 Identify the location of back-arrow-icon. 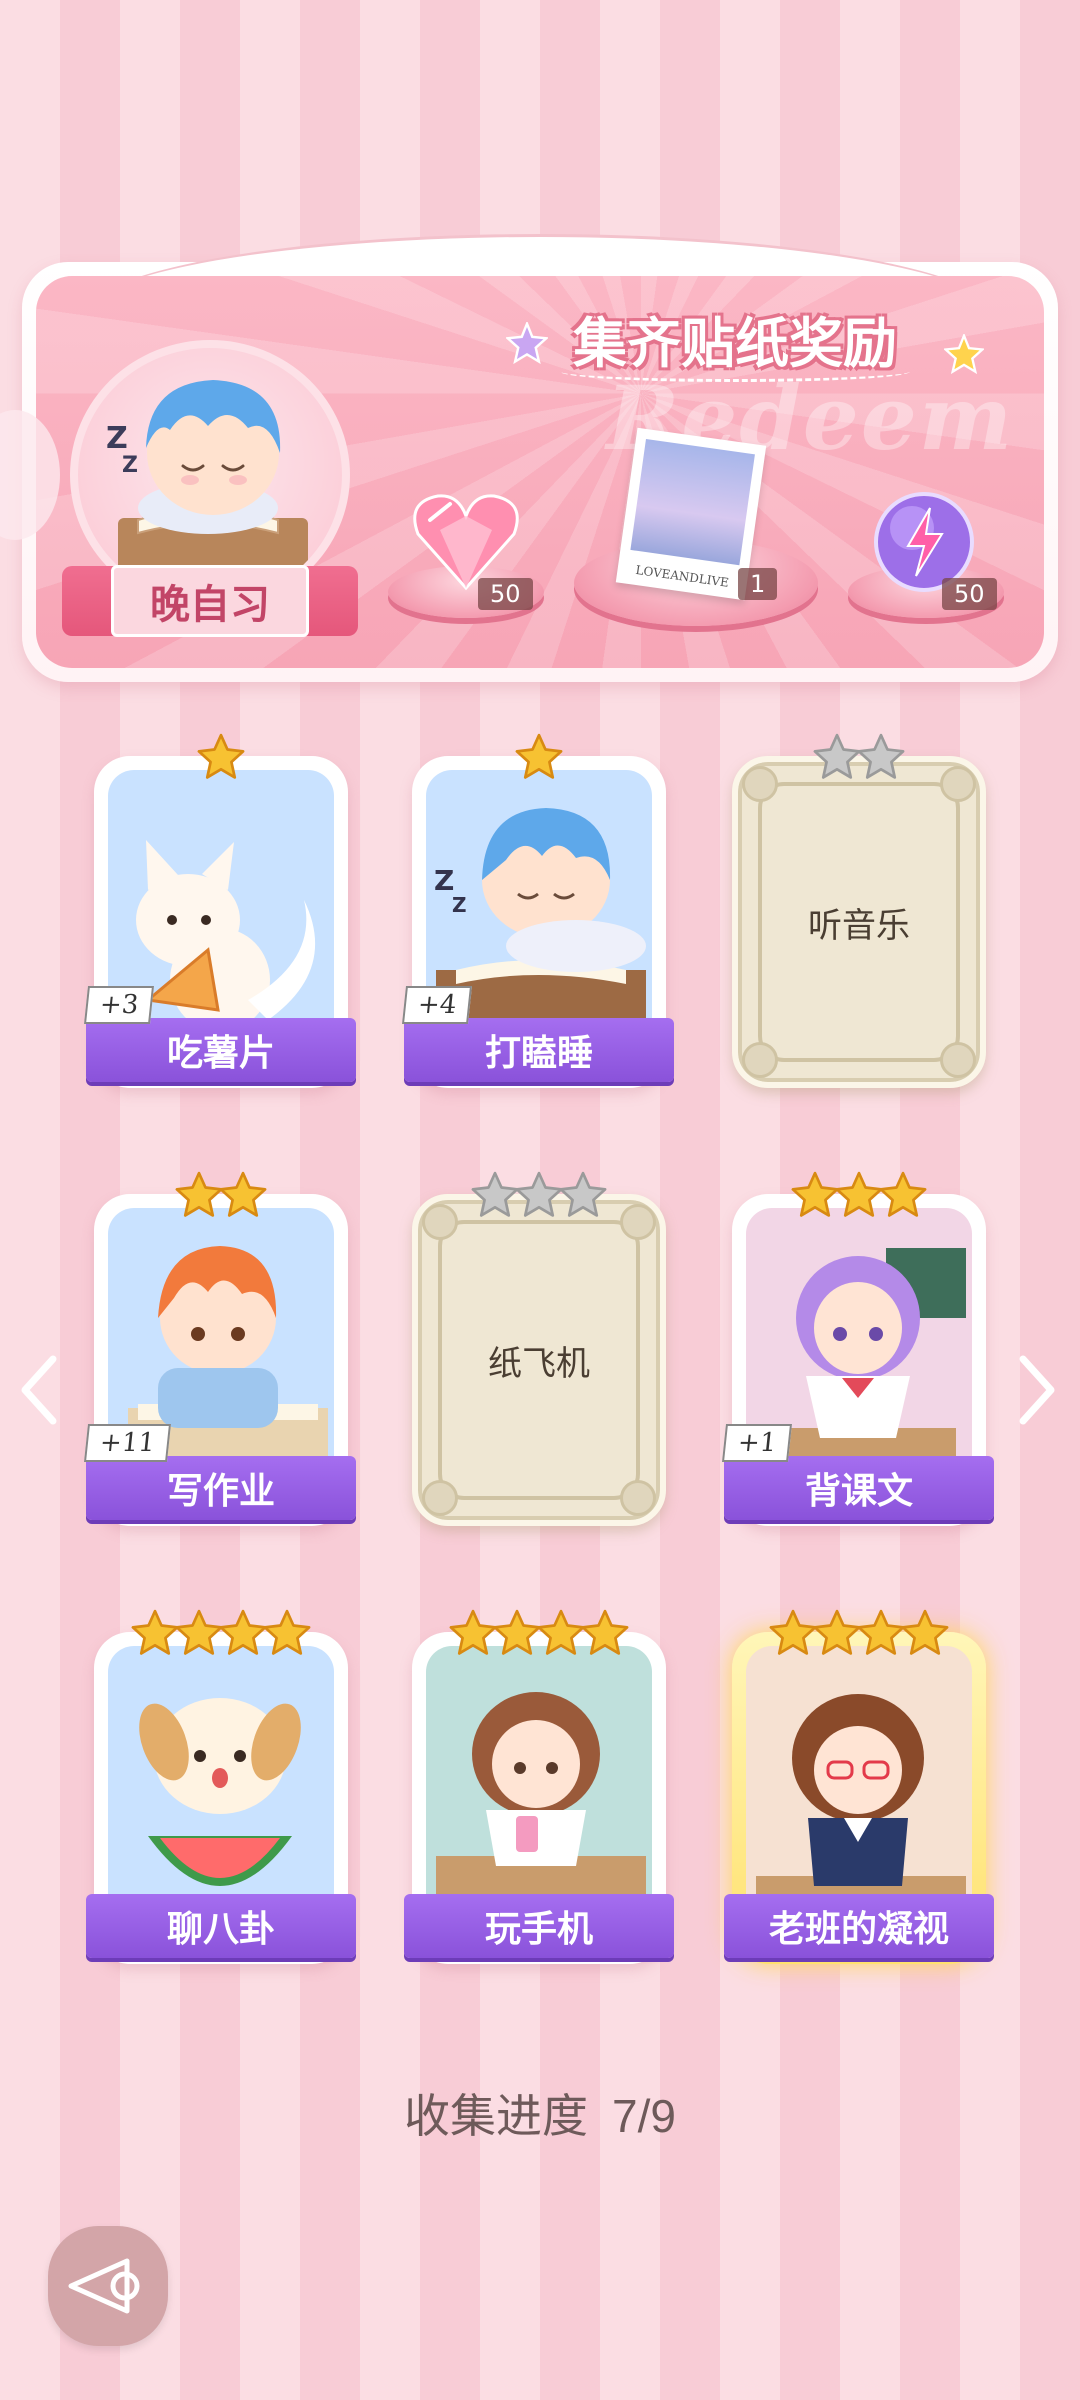
(104, 2286).